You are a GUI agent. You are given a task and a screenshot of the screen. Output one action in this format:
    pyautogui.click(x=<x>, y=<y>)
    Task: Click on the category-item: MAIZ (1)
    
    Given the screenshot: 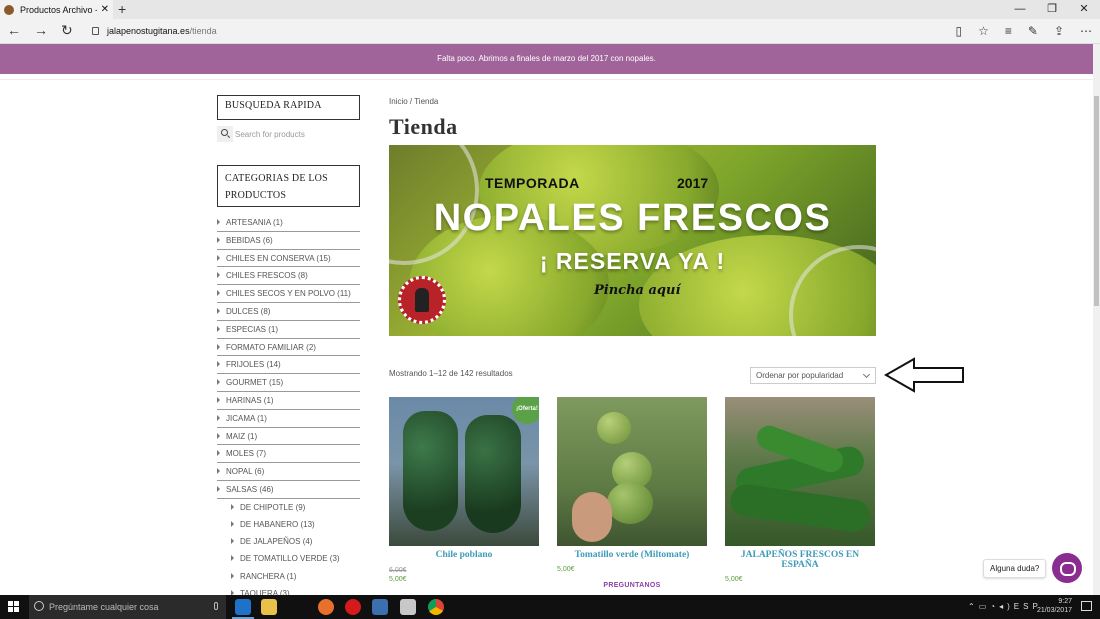 What is the action you would take?
    pyautogui.click(x=288, y=437)
    